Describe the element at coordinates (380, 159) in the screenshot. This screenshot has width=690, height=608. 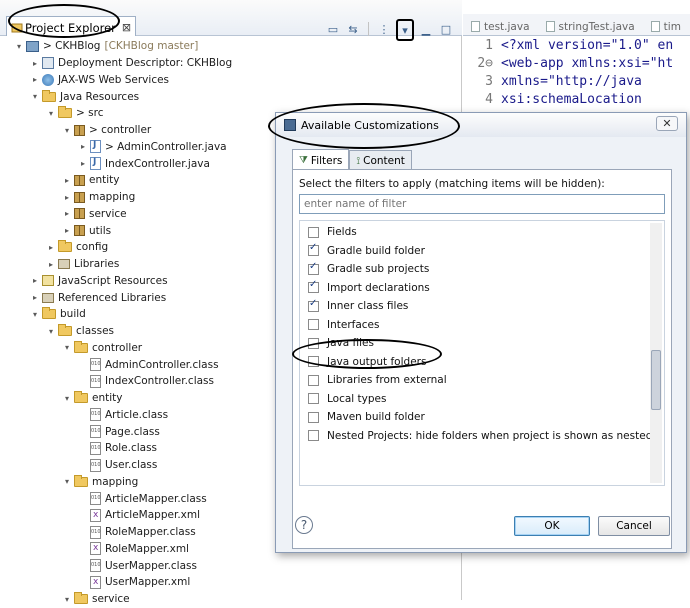
I see `tab-content: ⟟ Content` at that location.